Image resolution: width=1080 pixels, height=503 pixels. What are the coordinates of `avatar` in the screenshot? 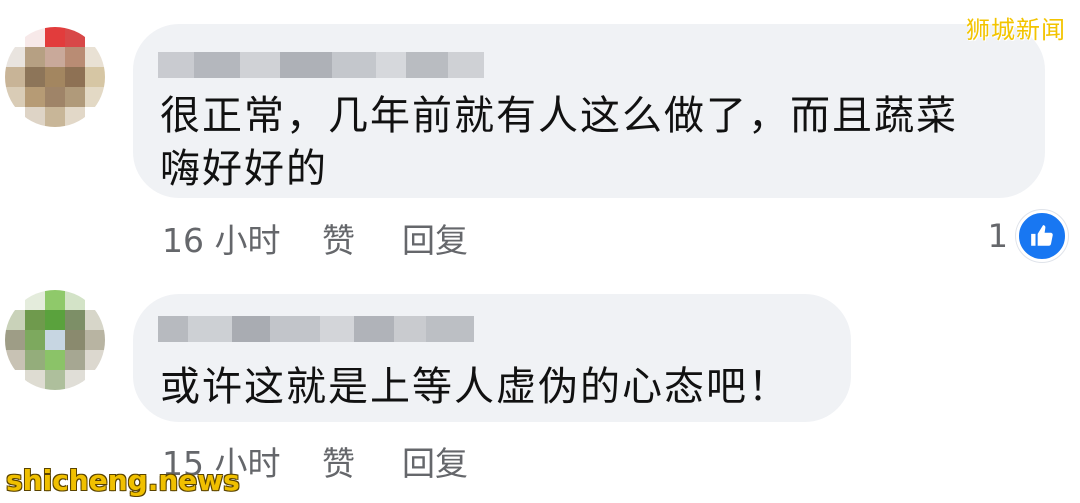 It's located at (55, 340).